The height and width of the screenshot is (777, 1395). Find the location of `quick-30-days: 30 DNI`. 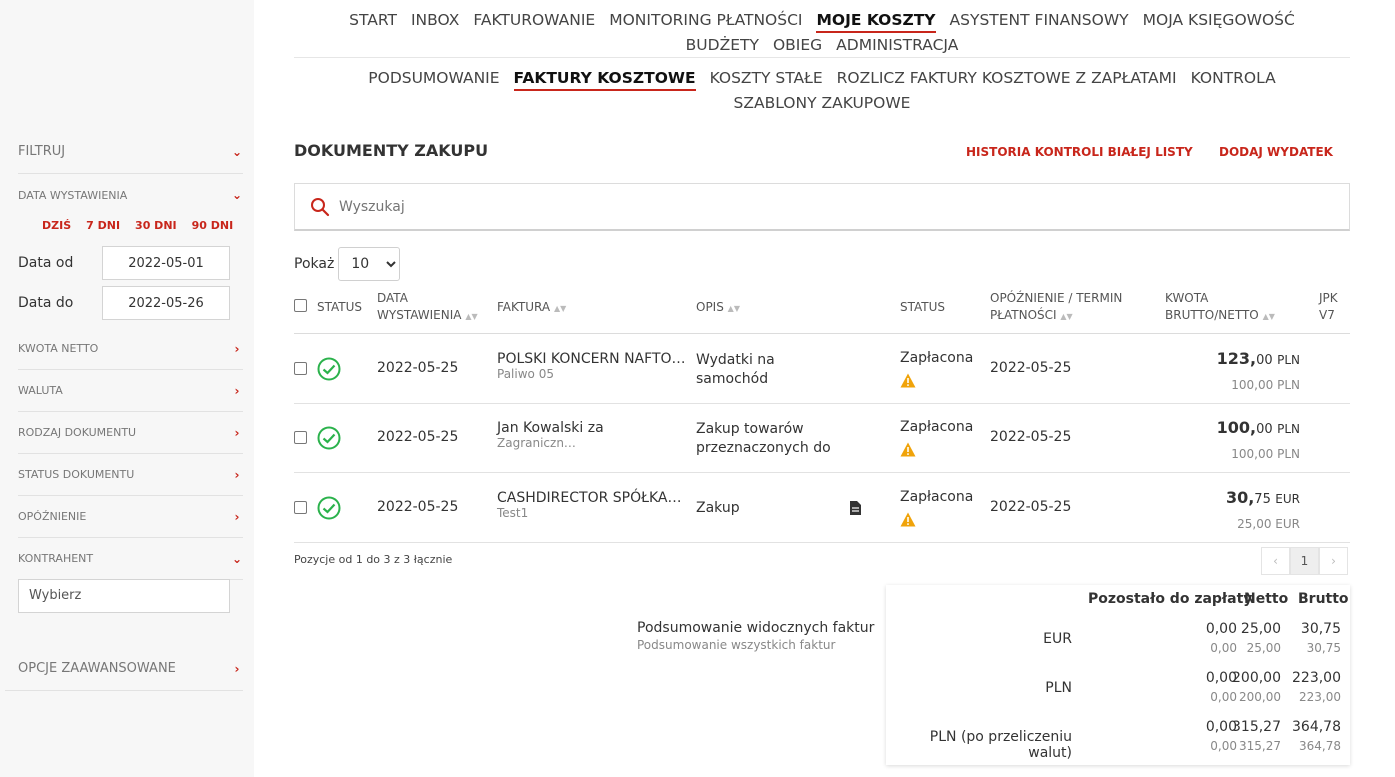

quick-30-days: 30 DNI is located at coordinates (156, 225).